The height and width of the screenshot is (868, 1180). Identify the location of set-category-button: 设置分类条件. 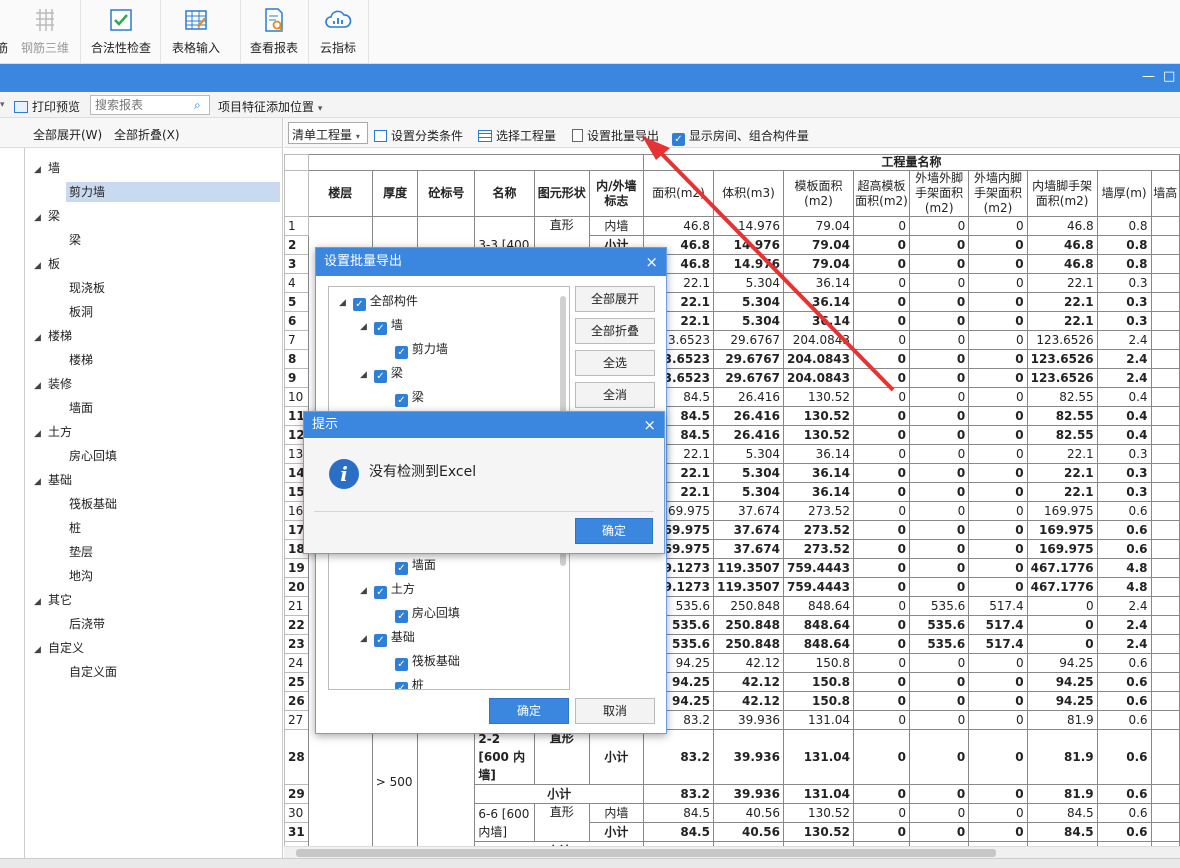
(418, 135).